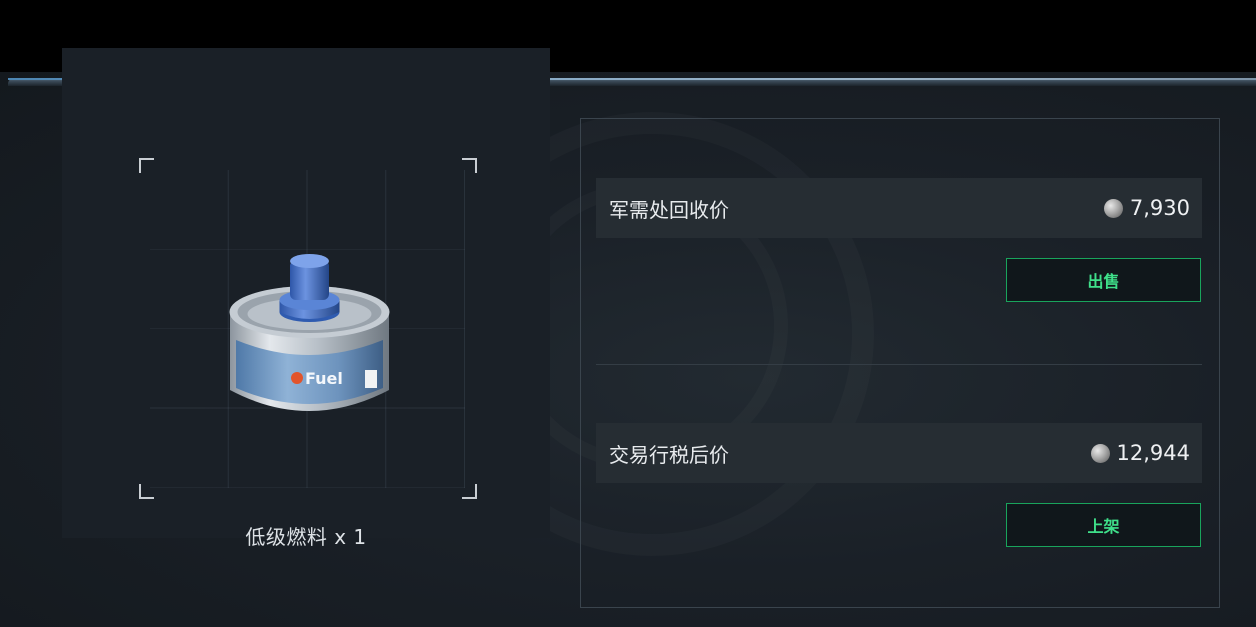 This screenshot has width=1256, height=627. I want to click on sell-button: 出售, so click(1103, 280).